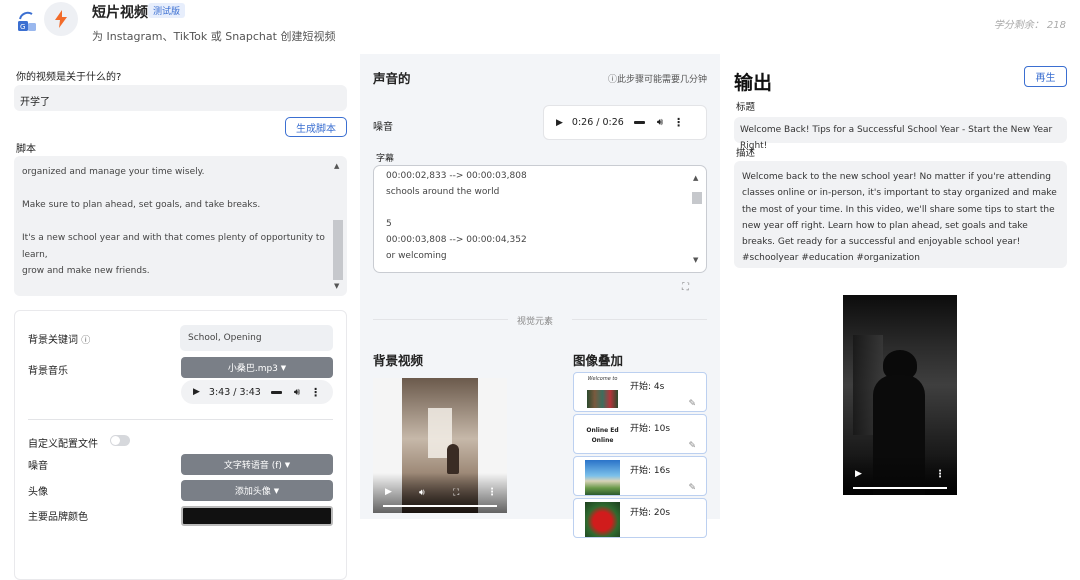 The width and height of the screenshot is (1080, 580). I want to click on svg-text: G, so click(22, 27).